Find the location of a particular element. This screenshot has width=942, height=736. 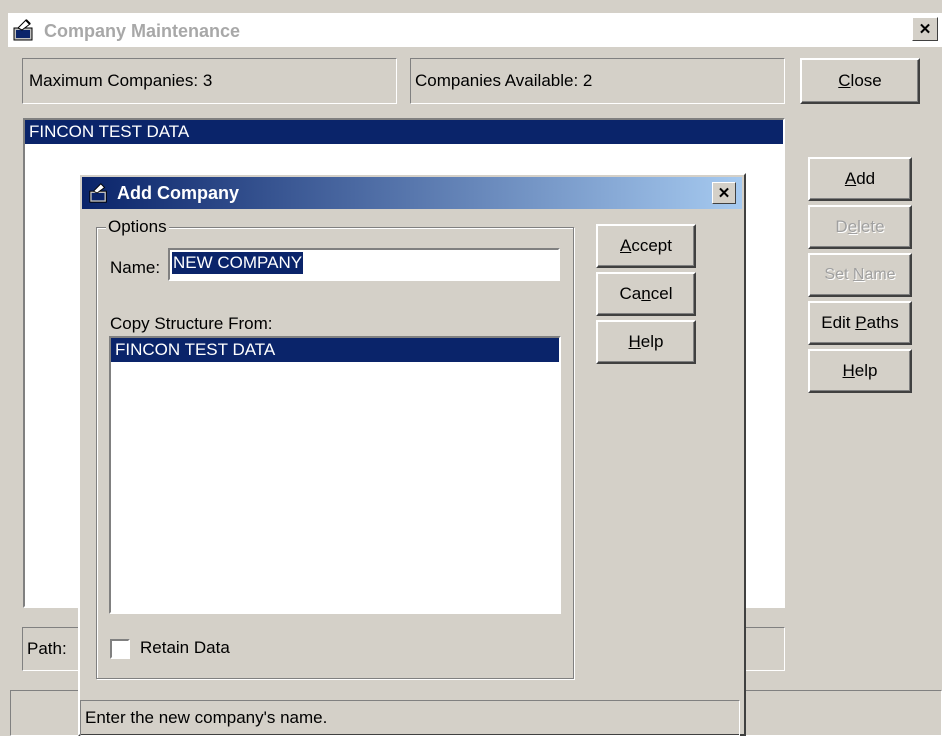

dialog-title: Add Company is located at coordinates (178, 193).